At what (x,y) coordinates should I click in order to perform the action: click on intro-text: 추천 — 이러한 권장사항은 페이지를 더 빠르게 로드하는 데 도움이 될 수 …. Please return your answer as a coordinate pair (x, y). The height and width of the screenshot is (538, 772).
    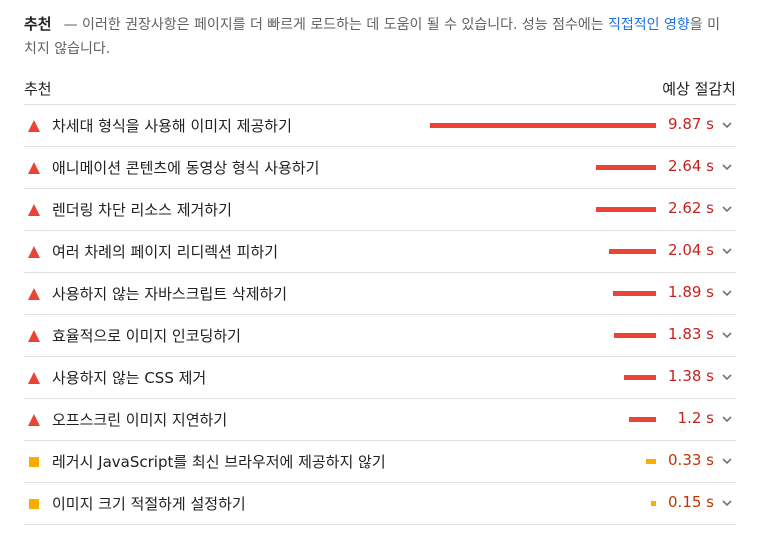
    Looking at the image, I should click on (374, 36).